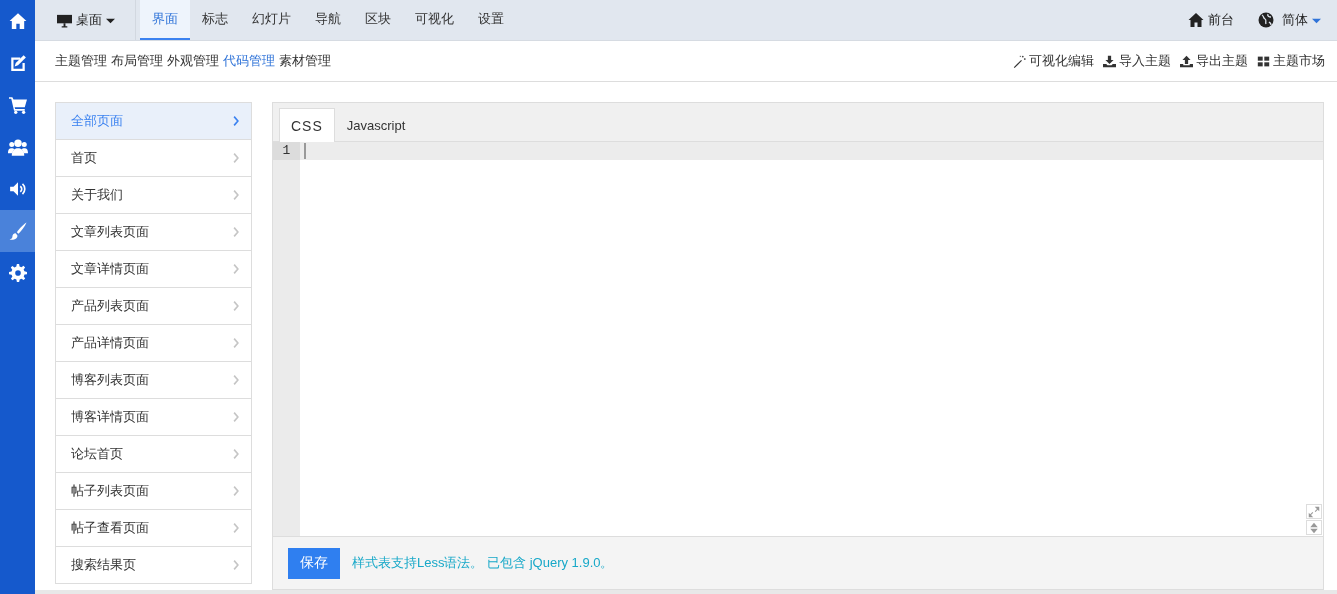  I want to click on brush-icon, so click(17, 231).